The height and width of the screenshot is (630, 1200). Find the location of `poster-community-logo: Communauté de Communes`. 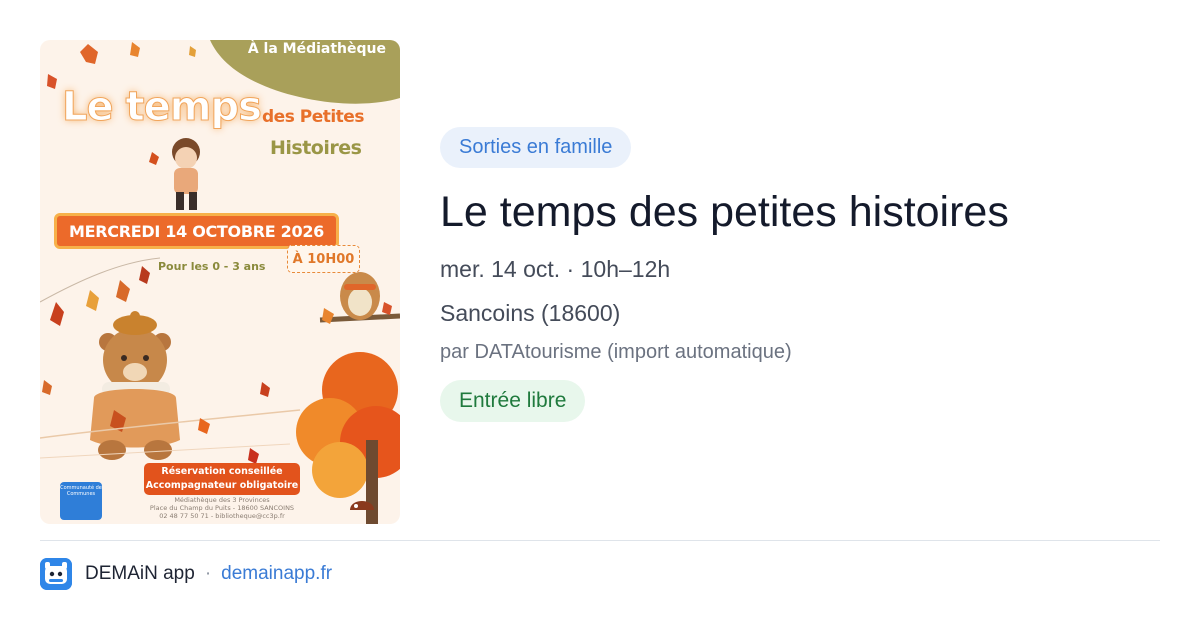

poster-community-logo: Communauté de Communes is located at coordinates (81, 501).